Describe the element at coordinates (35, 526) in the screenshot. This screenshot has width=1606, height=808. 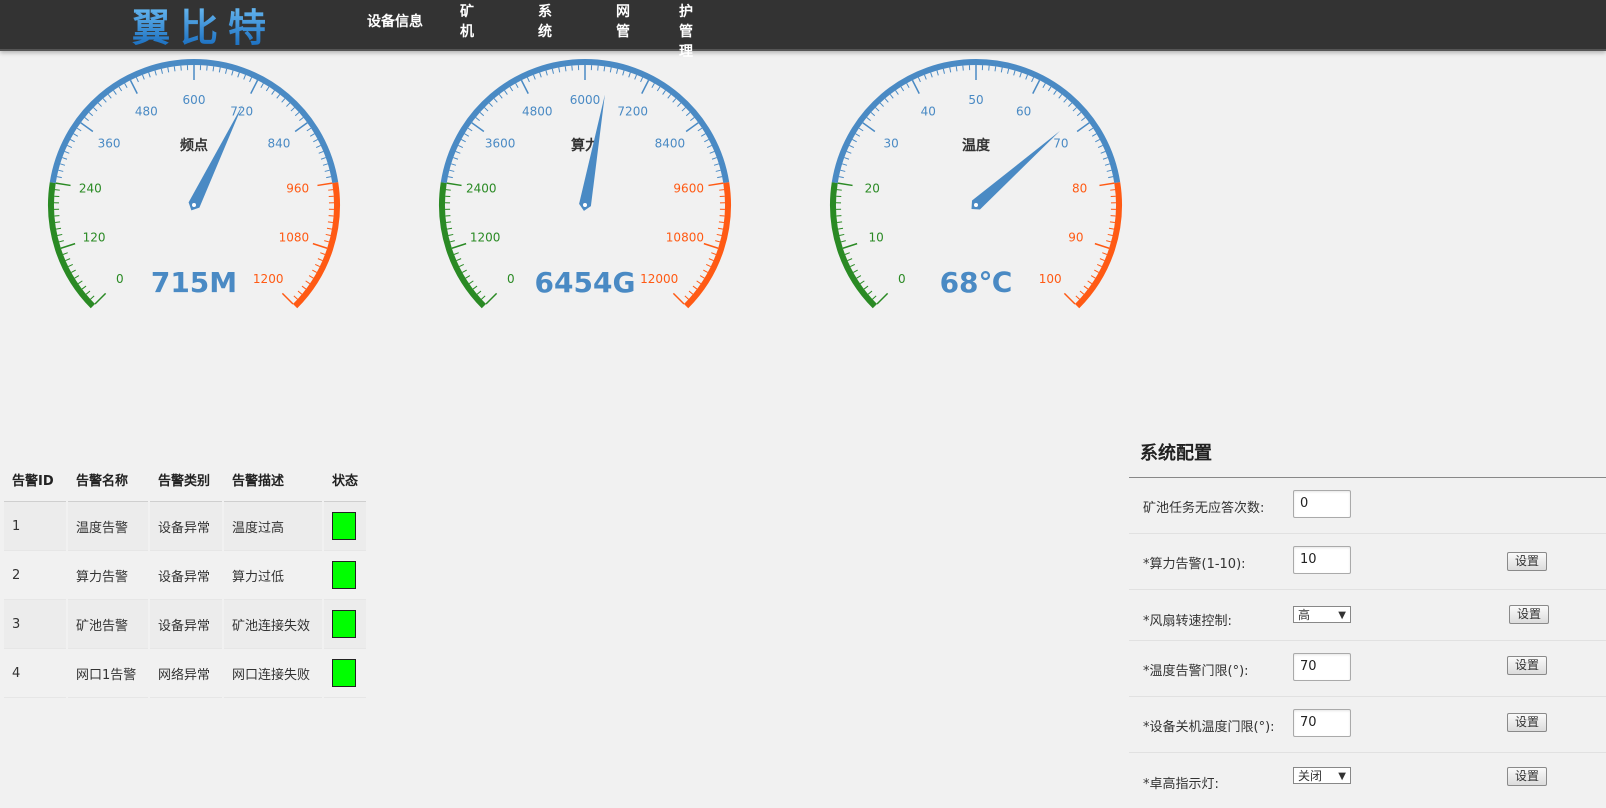
I see `alarm-id: 1` at that location.